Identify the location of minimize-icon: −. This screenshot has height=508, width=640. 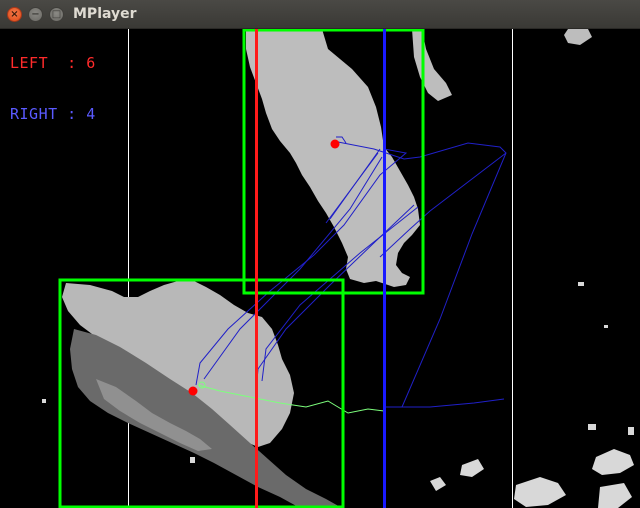
(35, 14).